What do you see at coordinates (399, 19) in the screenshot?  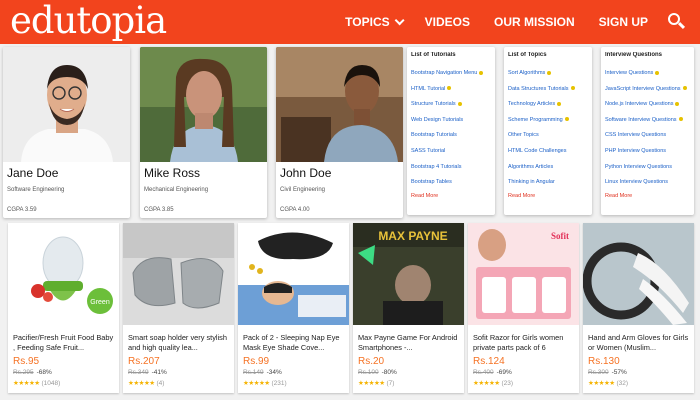 I see `chevron-down-icon` at bounding box center [399, 19].